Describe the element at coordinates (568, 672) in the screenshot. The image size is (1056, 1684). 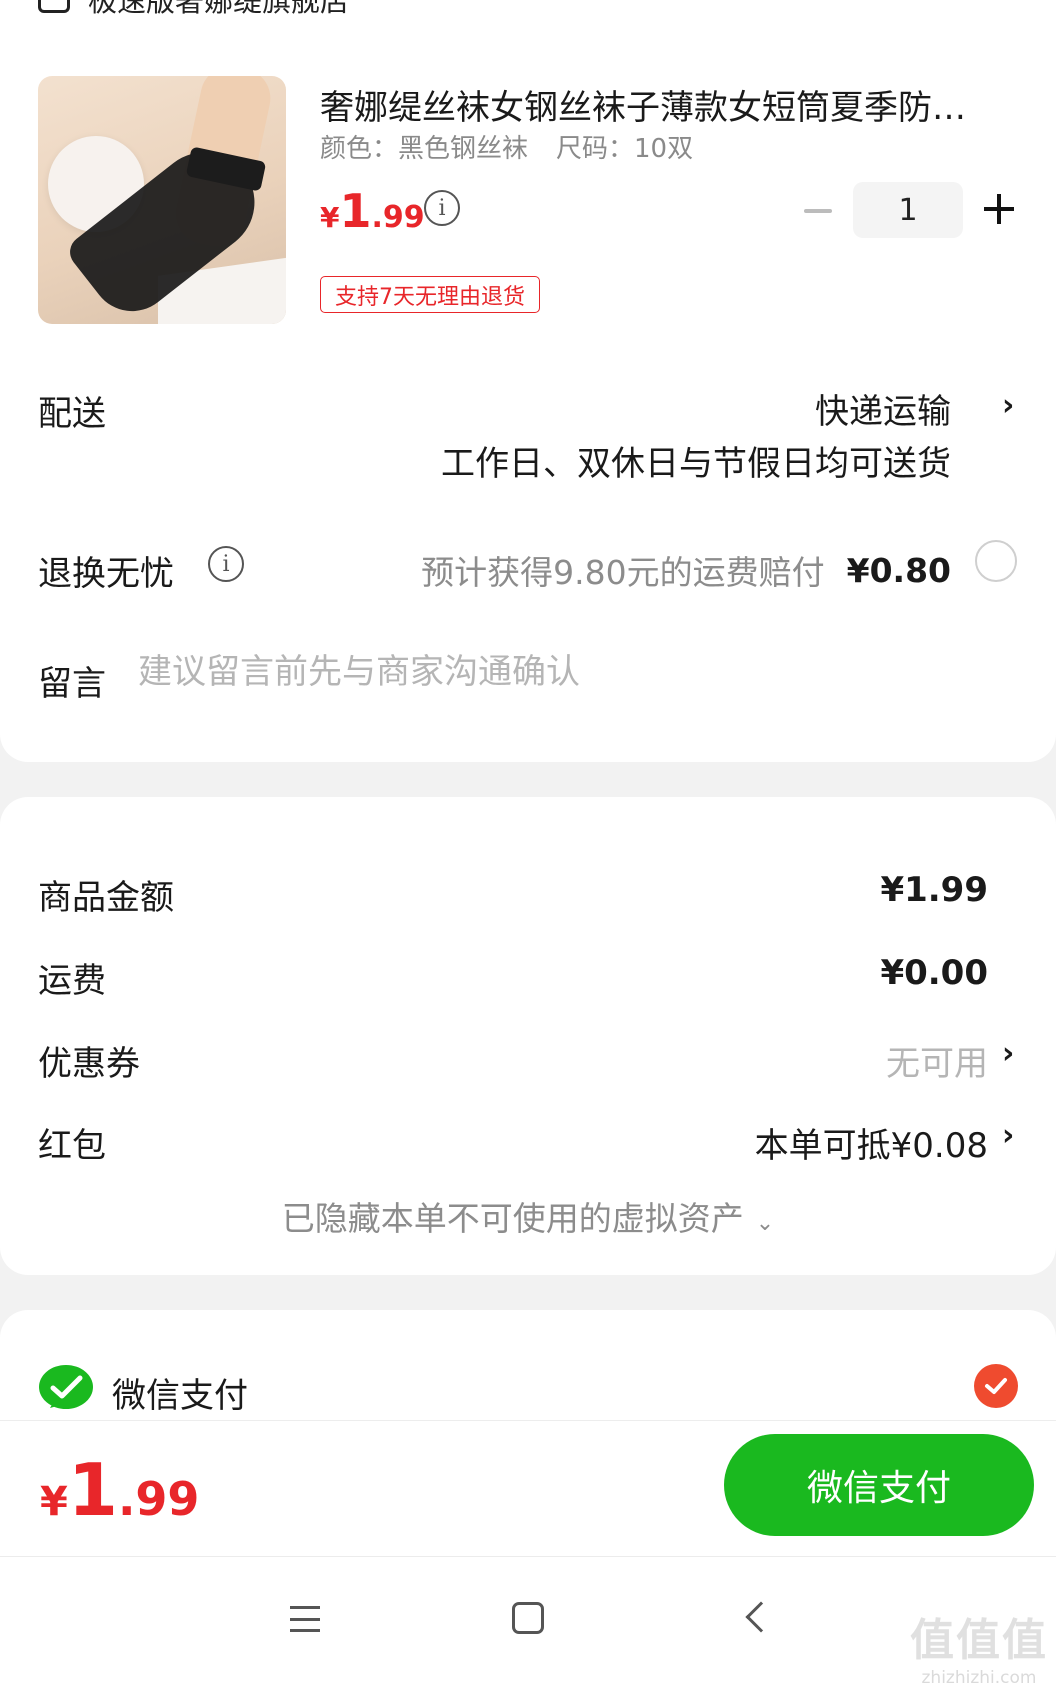
I see `message-input` at that location.